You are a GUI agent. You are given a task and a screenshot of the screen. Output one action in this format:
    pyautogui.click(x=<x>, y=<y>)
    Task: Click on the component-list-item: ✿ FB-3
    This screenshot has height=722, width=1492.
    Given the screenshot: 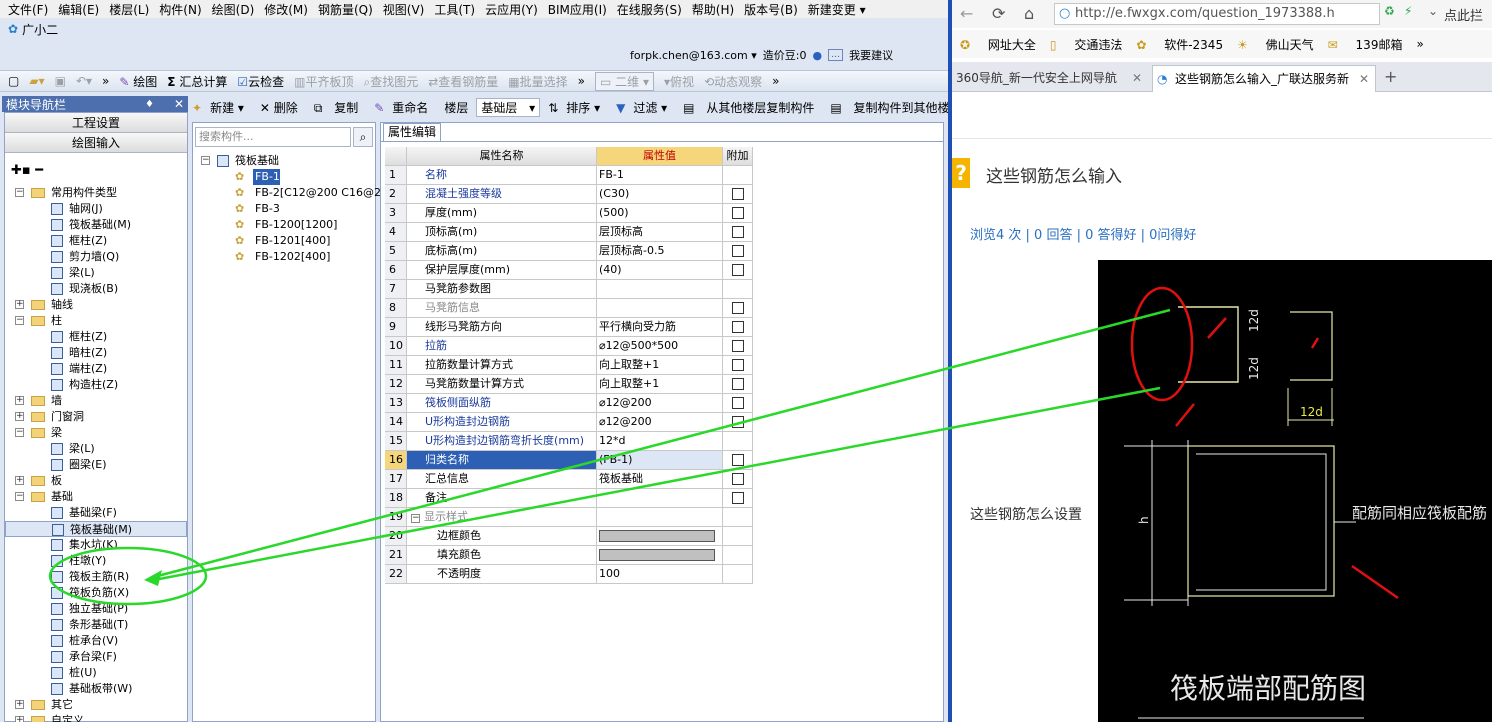 What is the action you would take?
    pyautogui.click(x=305, y=209)
    